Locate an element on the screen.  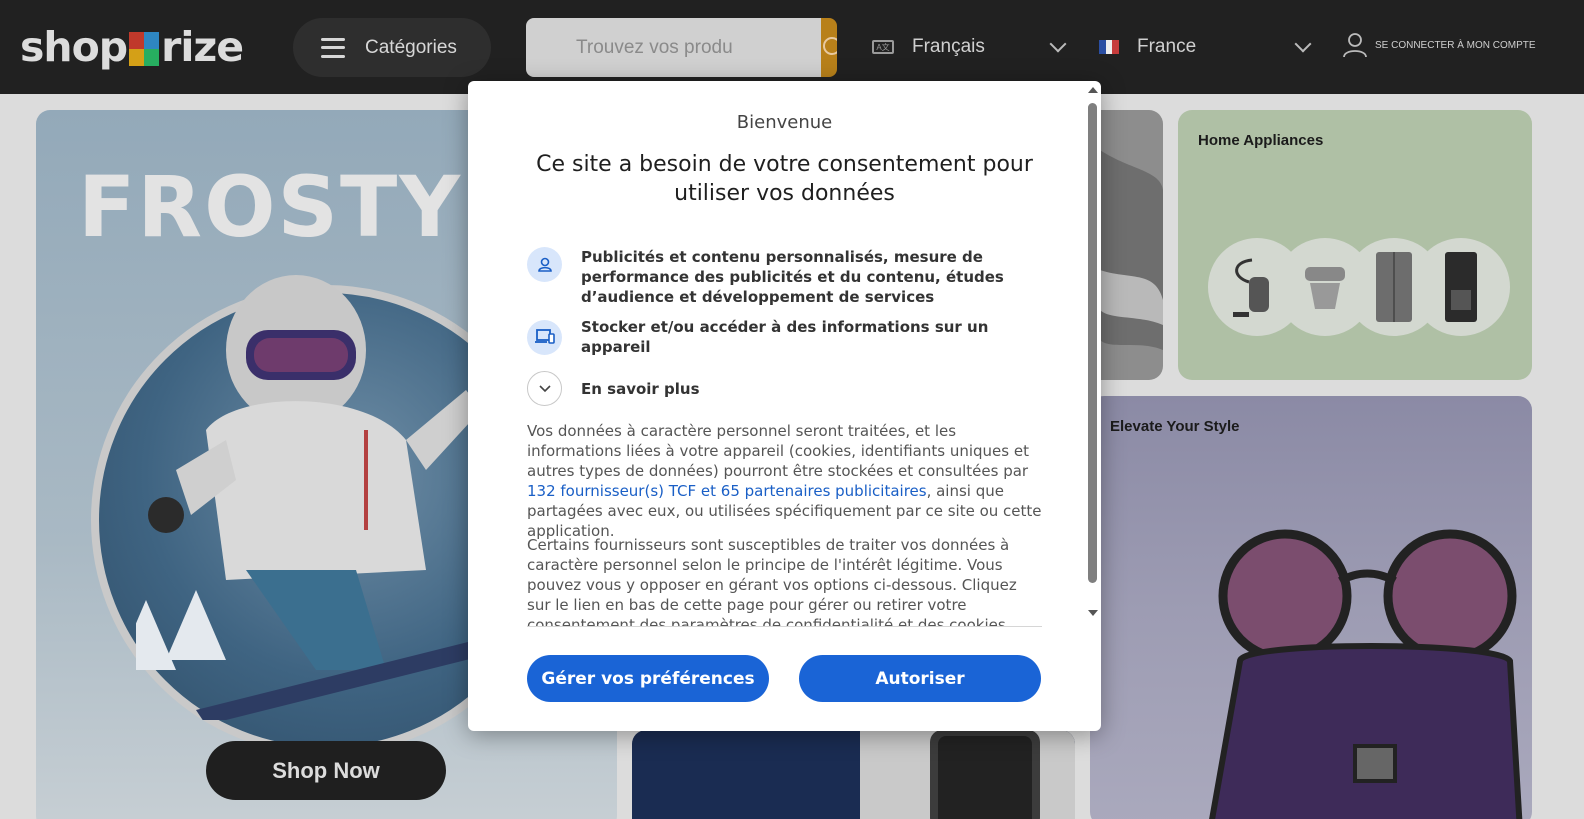
consent-welcome: Bienvenue is located at coordinates (784, 122).